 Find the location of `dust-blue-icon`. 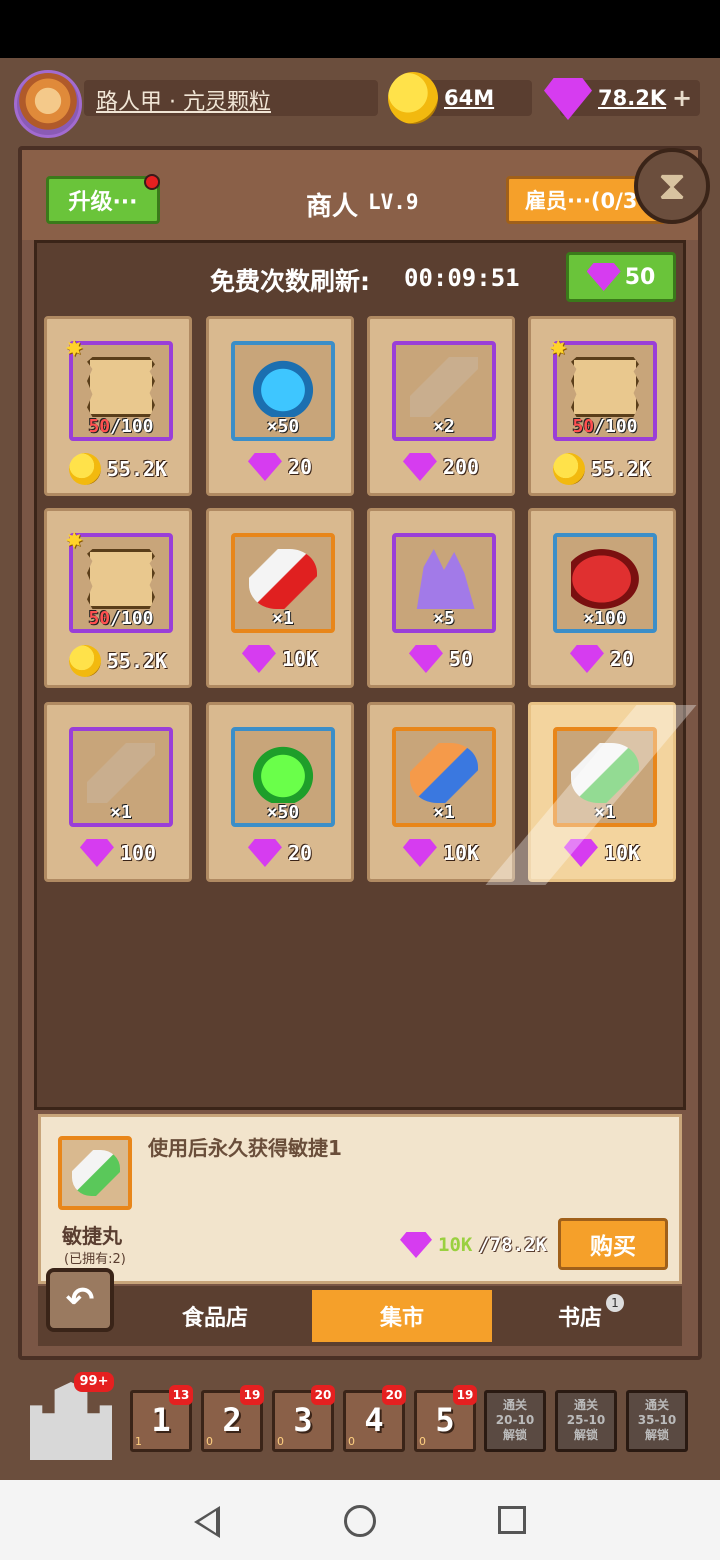

dust-blue-icon is located at coordinates (283, 387).